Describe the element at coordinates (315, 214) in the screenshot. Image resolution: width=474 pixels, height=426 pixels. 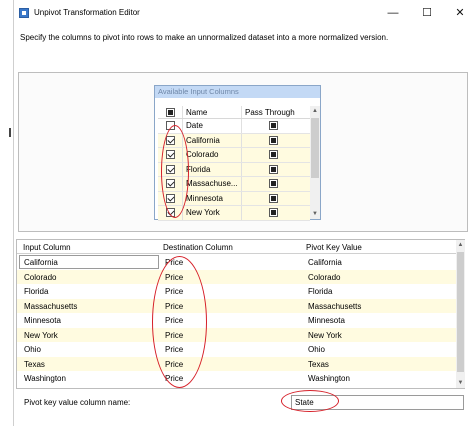
I see `scroll-down-arrow-icon: ▼` at that location.